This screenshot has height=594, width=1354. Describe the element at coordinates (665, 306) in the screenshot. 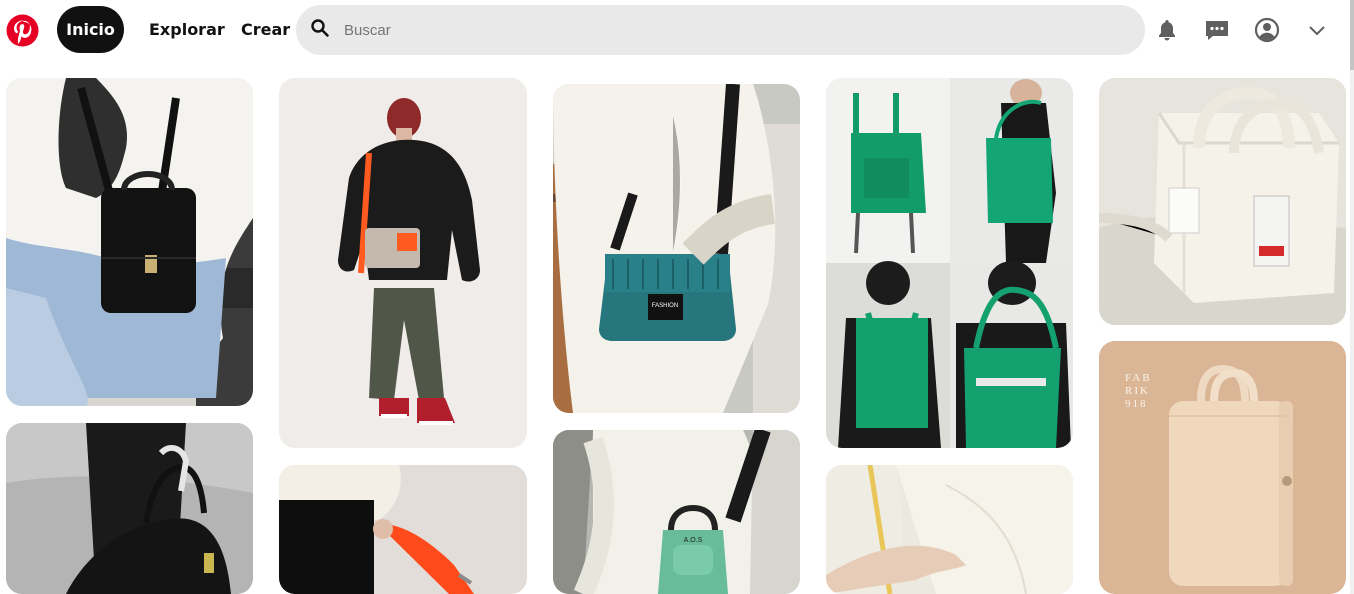

I see `bag-label-fashion: FASHION` at that location.